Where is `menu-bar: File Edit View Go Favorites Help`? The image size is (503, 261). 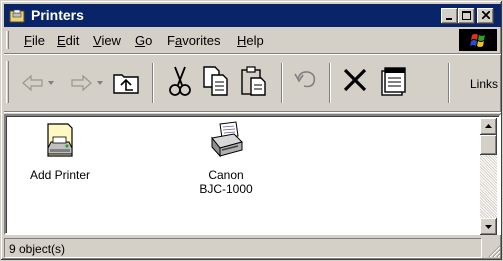 menu-bar: File Edit View Go Favorites Help is located at coordinates (252, 40).